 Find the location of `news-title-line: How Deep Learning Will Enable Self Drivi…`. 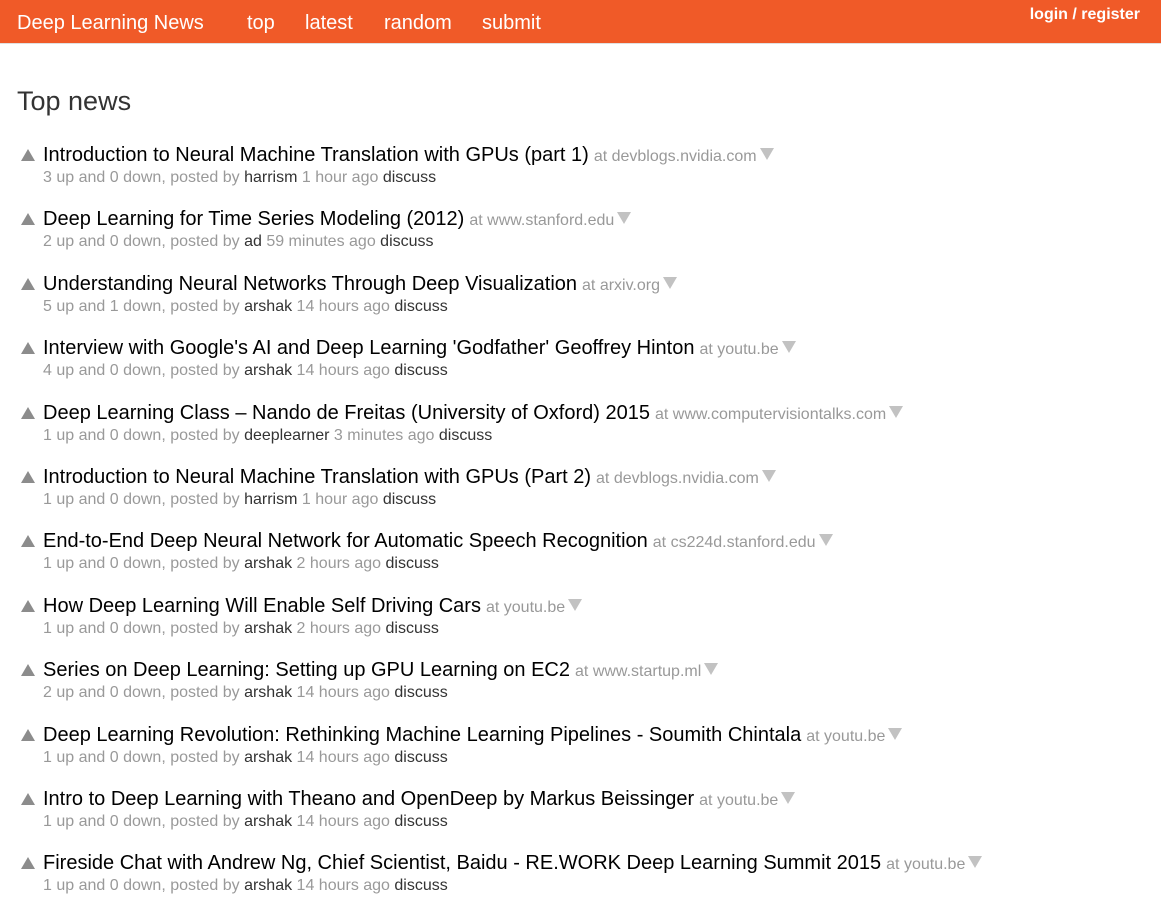

news-title-line: How Deep Learning Will Enable Self Drivi… is located at coordinates (313, 606).